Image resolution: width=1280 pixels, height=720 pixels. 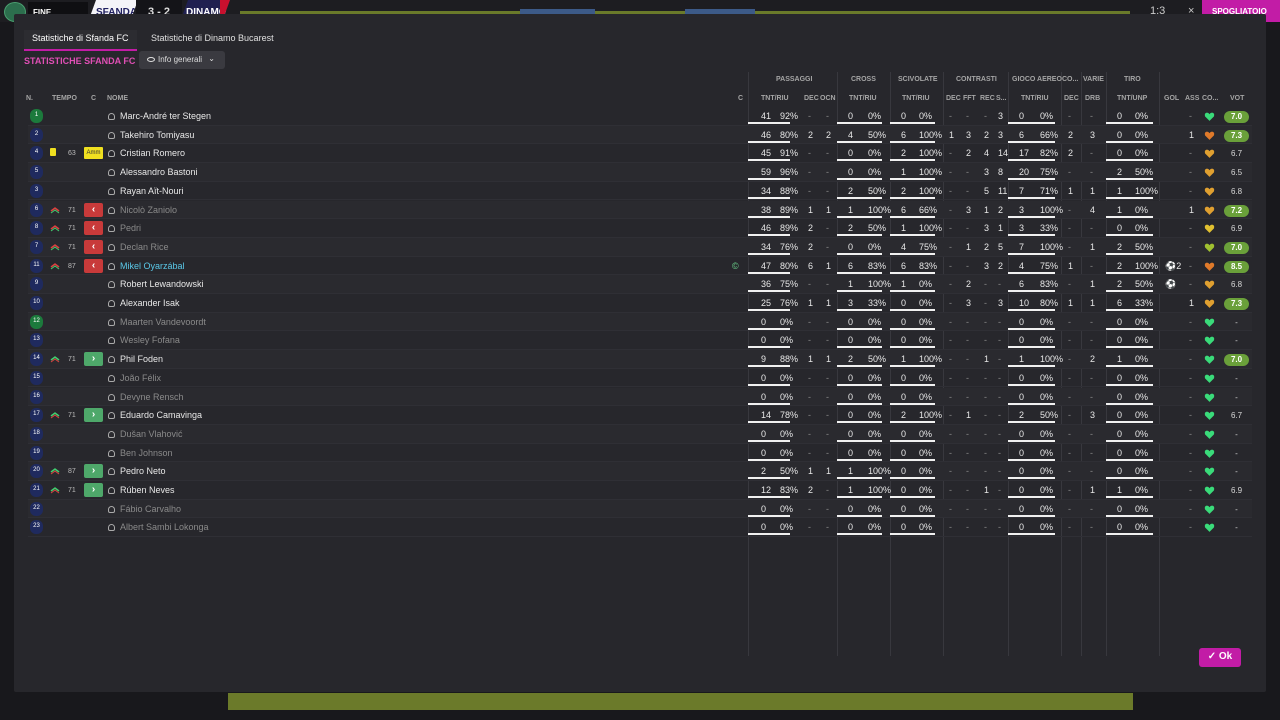 What do you see at coordinates (150, 509) in the screenshot?
I see `player-name: Fábio Carvalho` at bounding box center [150, 509].